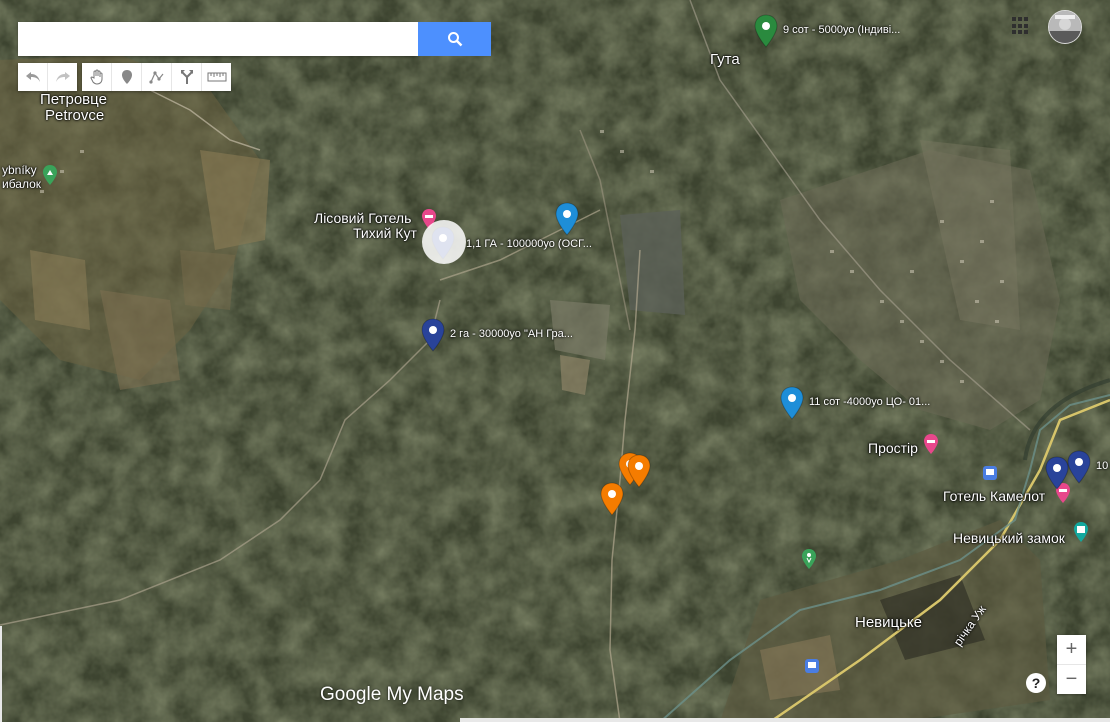 This screenshot has width=1110, height=722. What do you see at coordinates (1071, 679) in the screenshot?
I see `zoom-out-button: −` at bounding box center [1071, 679].